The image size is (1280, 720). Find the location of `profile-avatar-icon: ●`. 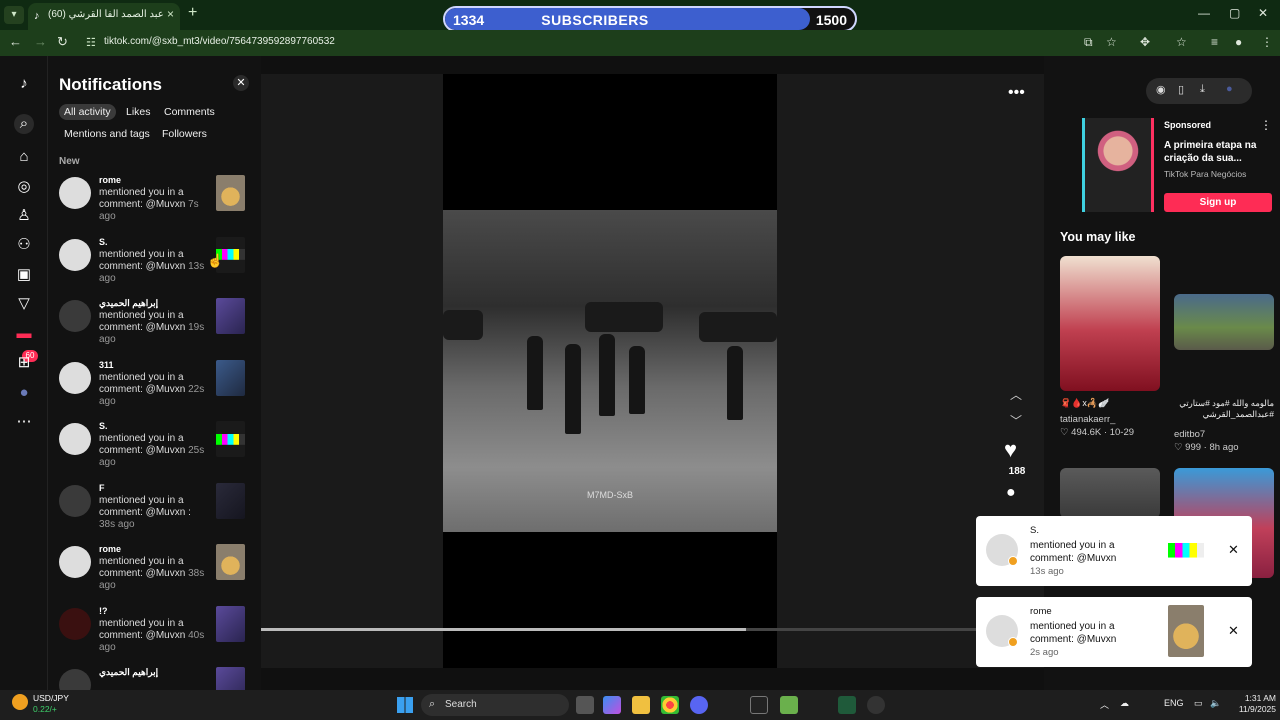

profile-avatar-icon: ● is located at coordinates (24, 393).